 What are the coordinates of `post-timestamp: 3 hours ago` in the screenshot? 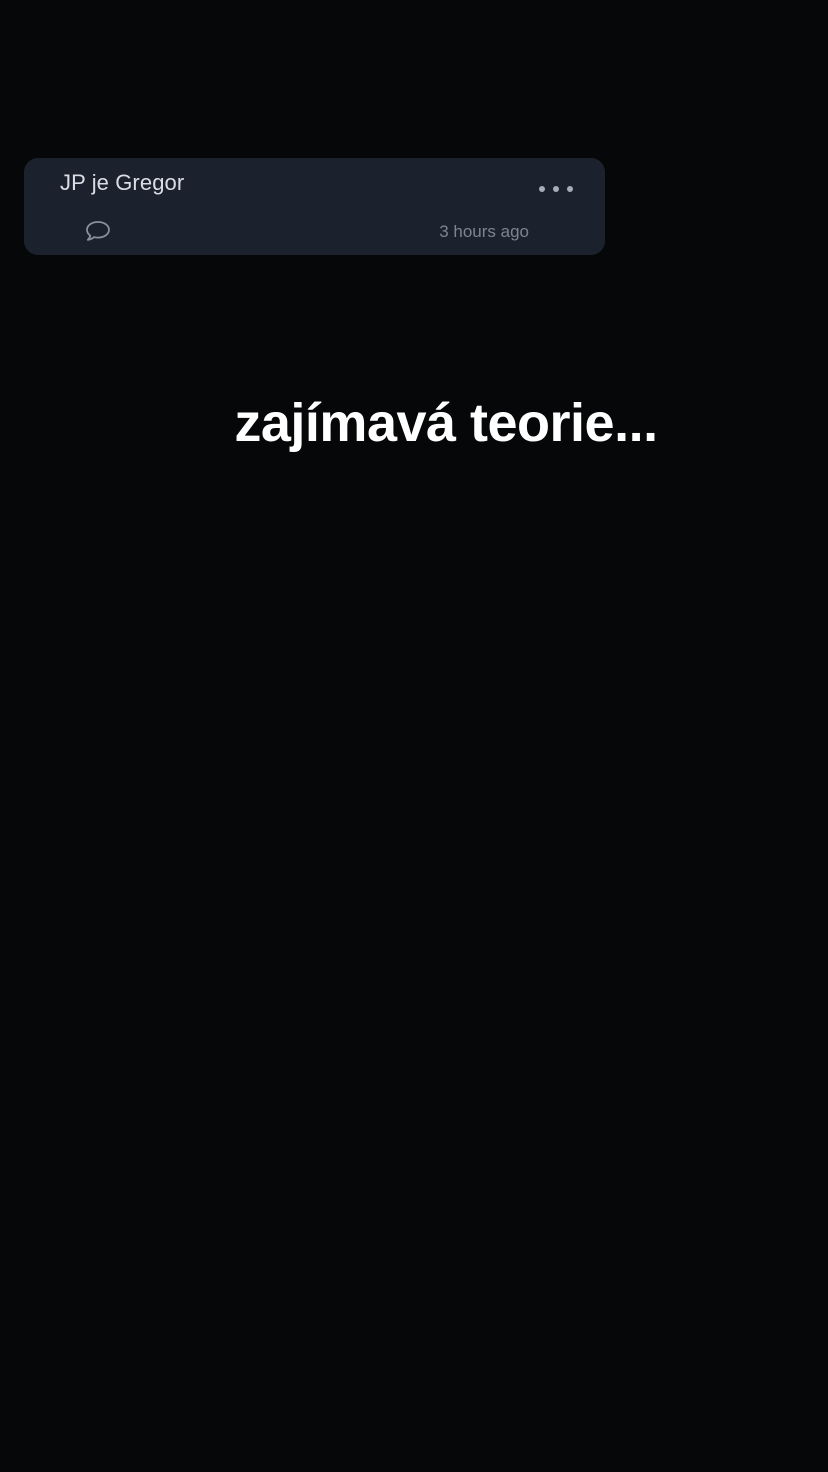 It's located at (484, 231).